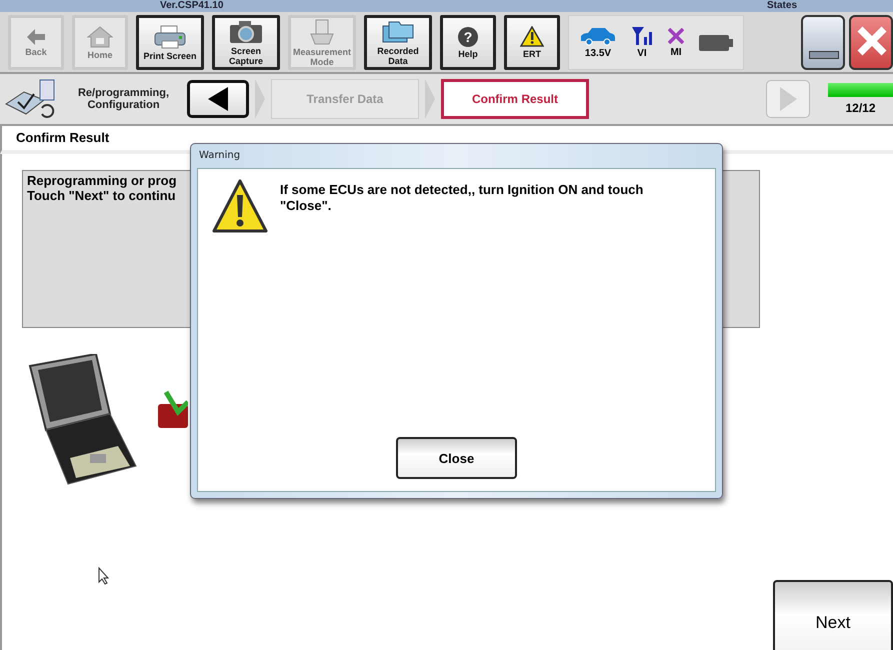 The image size is (893, 650). What do you see at coordinates (462, 198) in the screenshot?
I see `dialog-message: If some ECUs are not detected,, turn Ignition ON and touch "Close".` at bounding box center [462, 198].